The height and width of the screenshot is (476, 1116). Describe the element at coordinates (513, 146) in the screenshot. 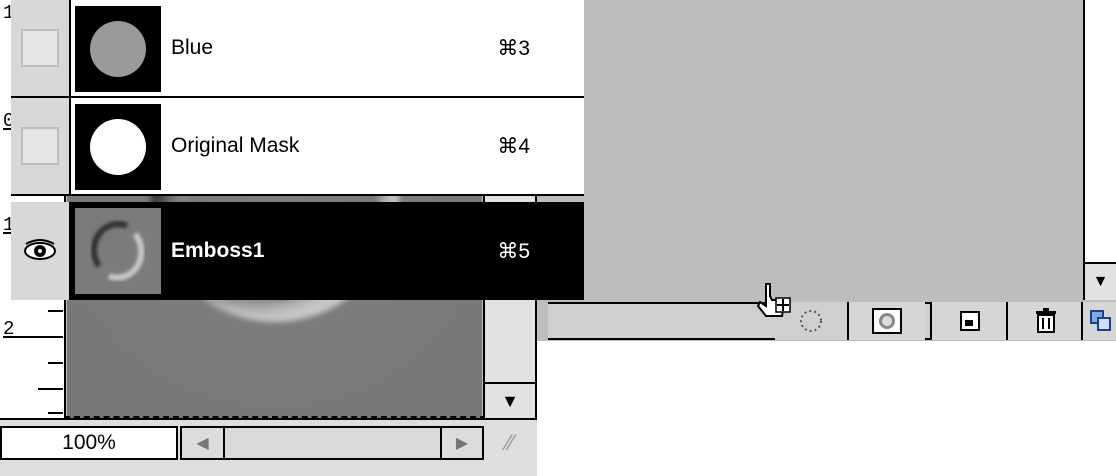

I see `channel-shortcut: ⌘4` at that location.